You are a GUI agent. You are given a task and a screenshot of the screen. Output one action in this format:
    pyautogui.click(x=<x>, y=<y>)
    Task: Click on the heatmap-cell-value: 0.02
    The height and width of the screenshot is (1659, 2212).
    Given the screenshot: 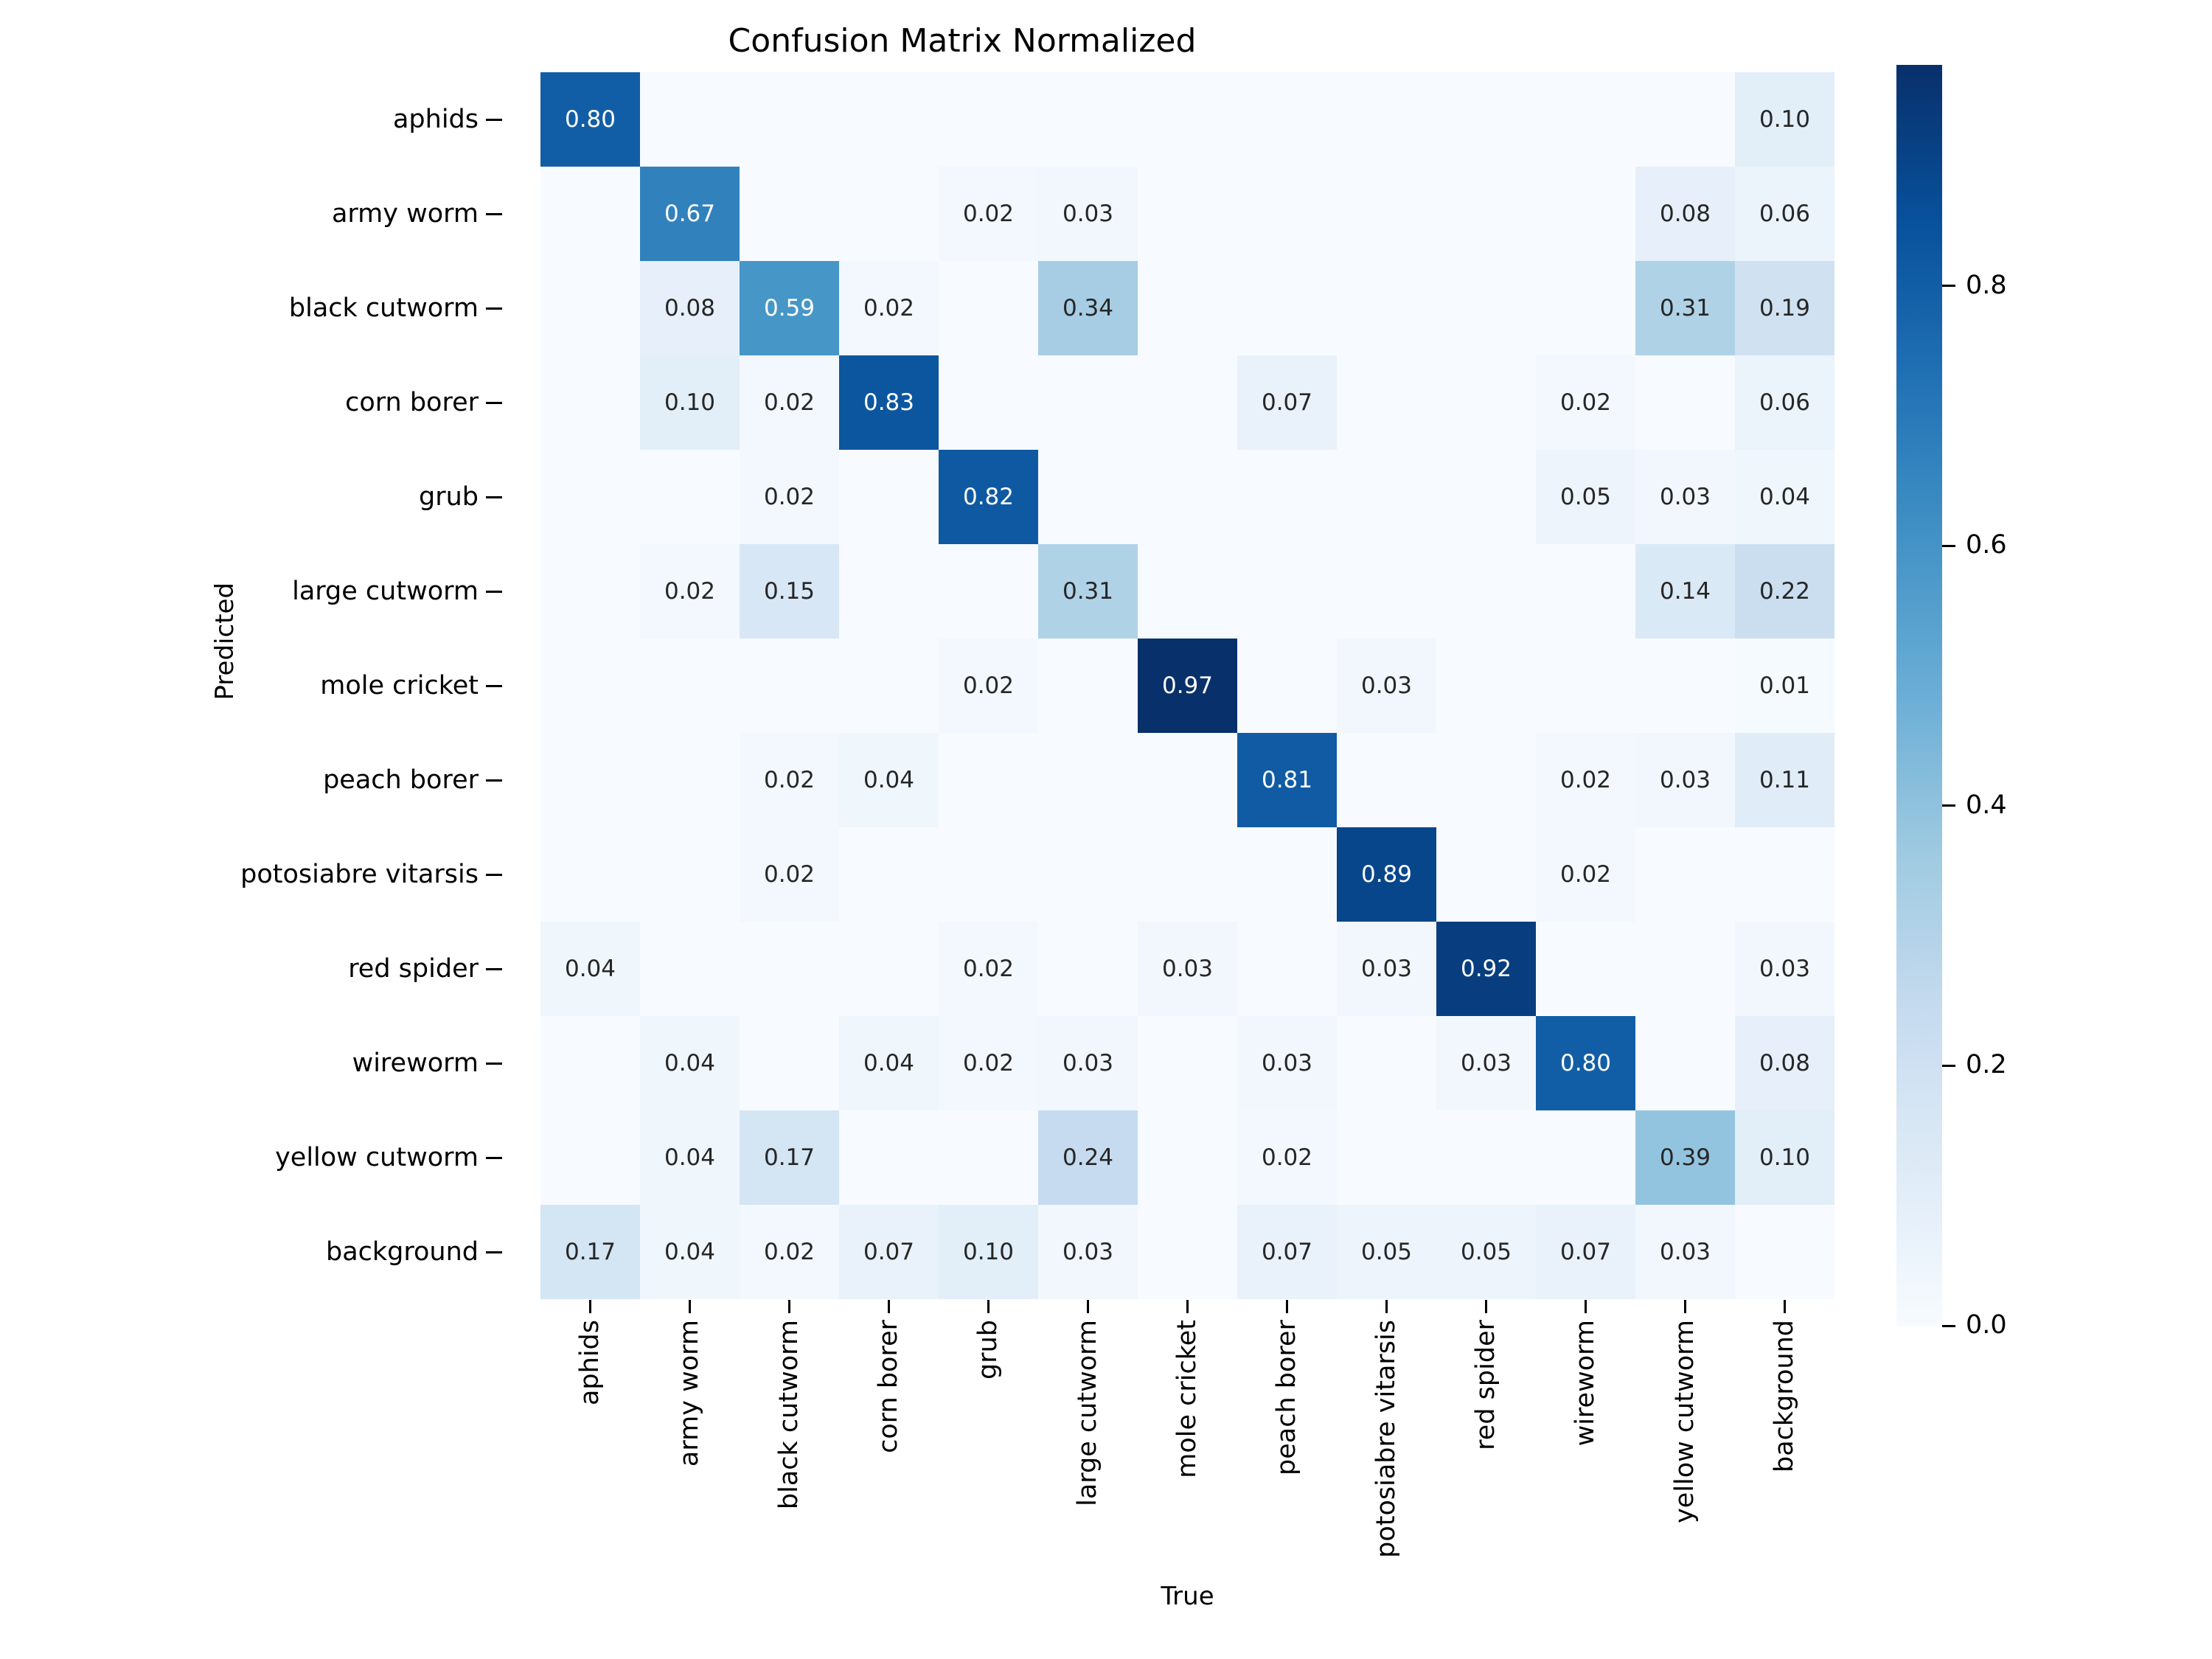 What is the action you would take?
    pyautogui.click(x=690, y=591)
    